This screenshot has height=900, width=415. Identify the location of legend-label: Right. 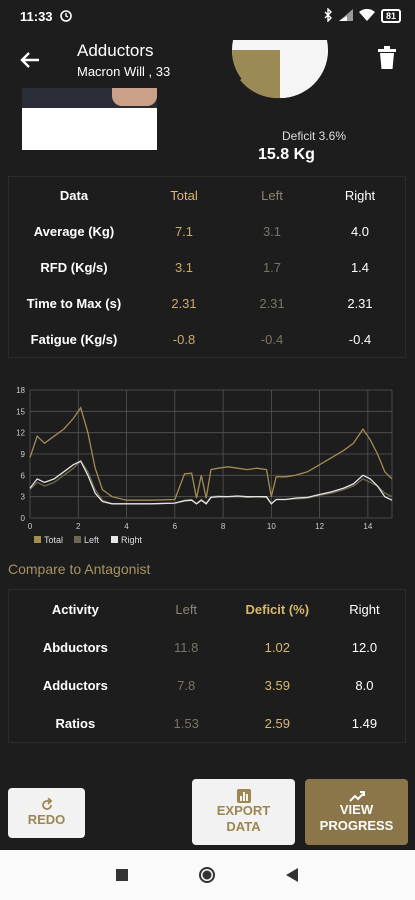
(132, 540).